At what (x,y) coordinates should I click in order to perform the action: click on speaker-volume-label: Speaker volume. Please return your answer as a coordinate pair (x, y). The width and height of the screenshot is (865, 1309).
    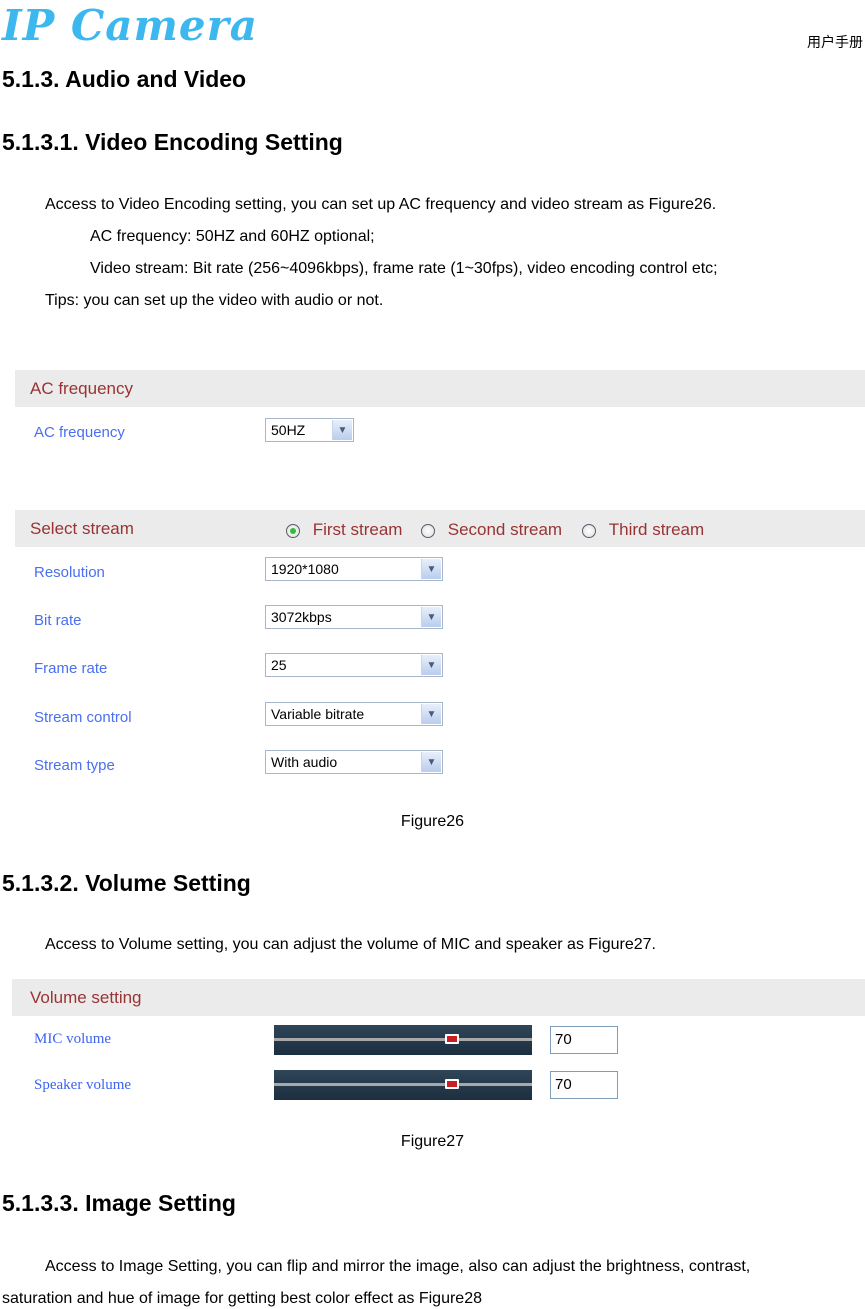
    Looking at the image, I should click on (83, 1085).